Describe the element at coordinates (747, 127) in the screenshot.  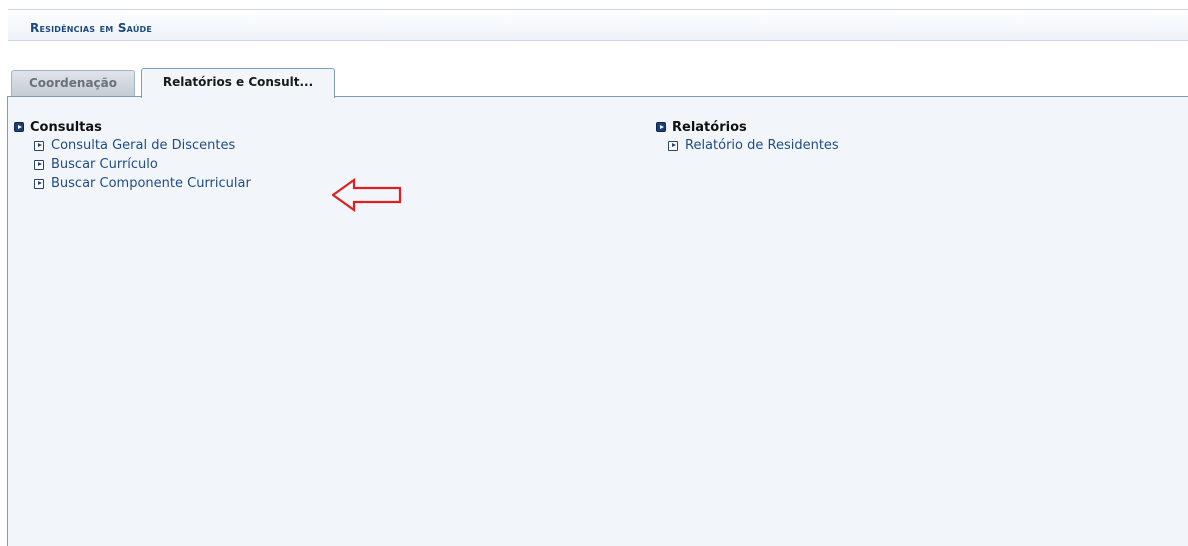
I see `relatorios-heading: Relatórios` at that location.